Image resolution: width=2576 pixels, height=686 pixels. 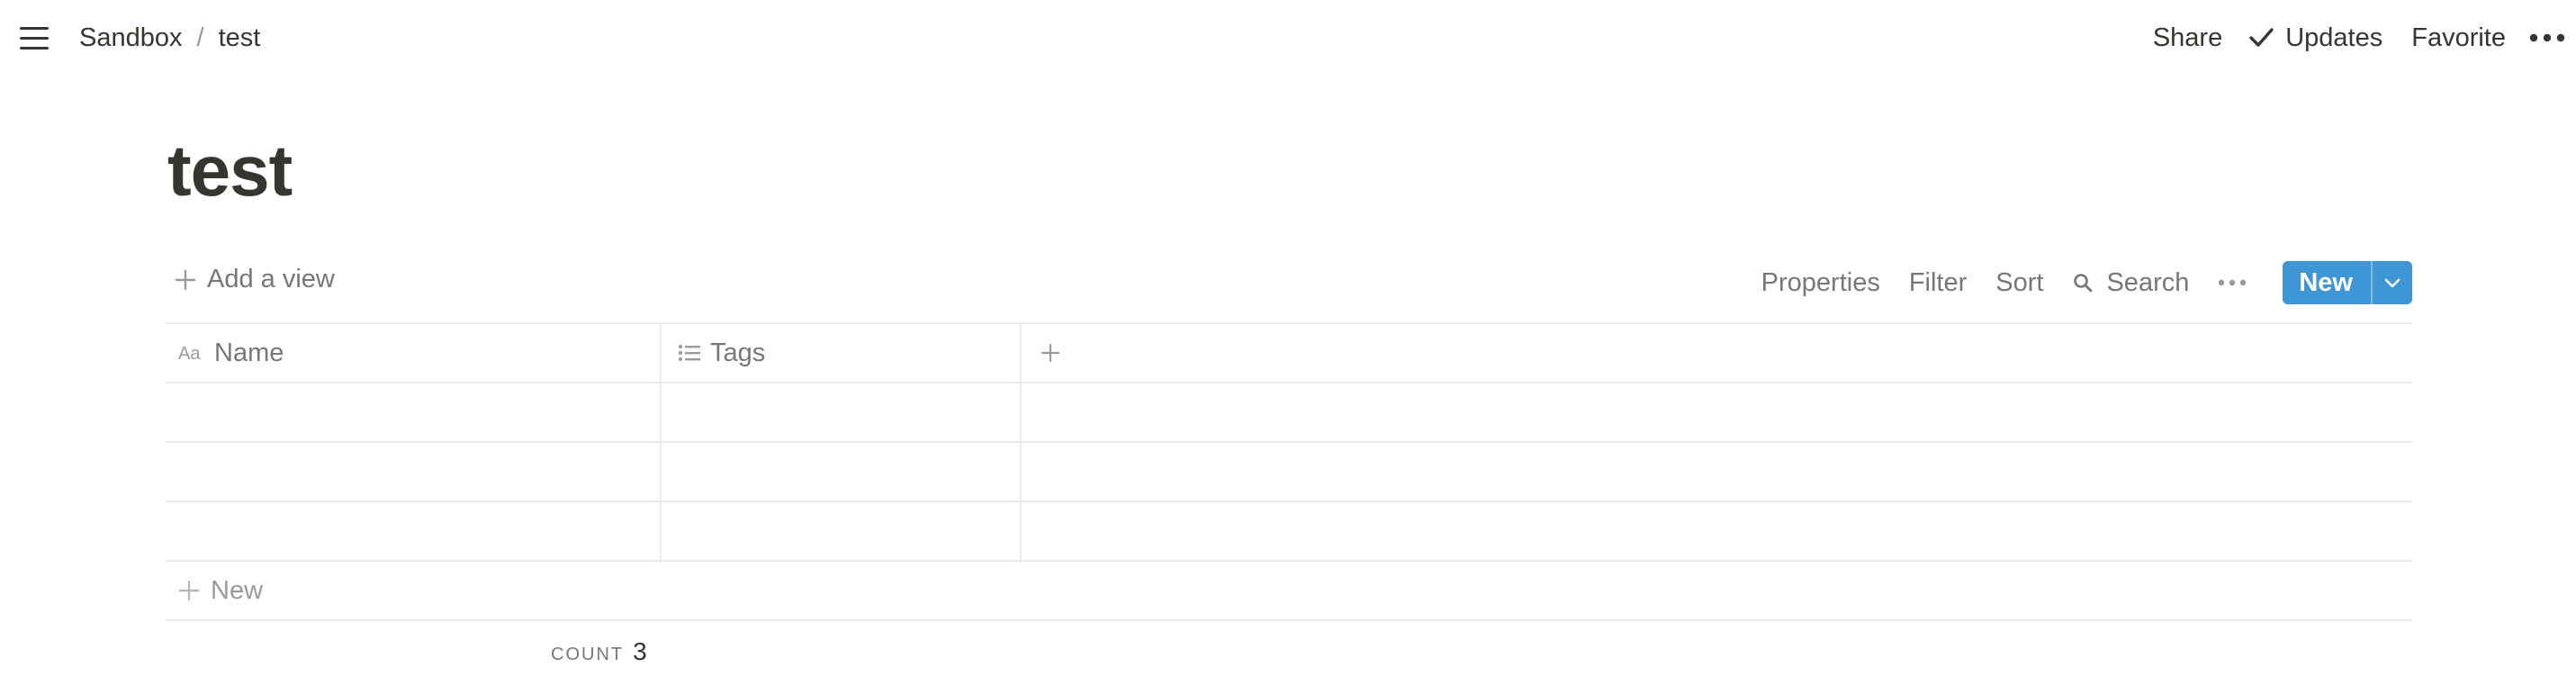 What do you see at coordinates (738, 352) in the screenshot?
I see `column-header-tags-label: Tags` at bounding box center [738, 352].